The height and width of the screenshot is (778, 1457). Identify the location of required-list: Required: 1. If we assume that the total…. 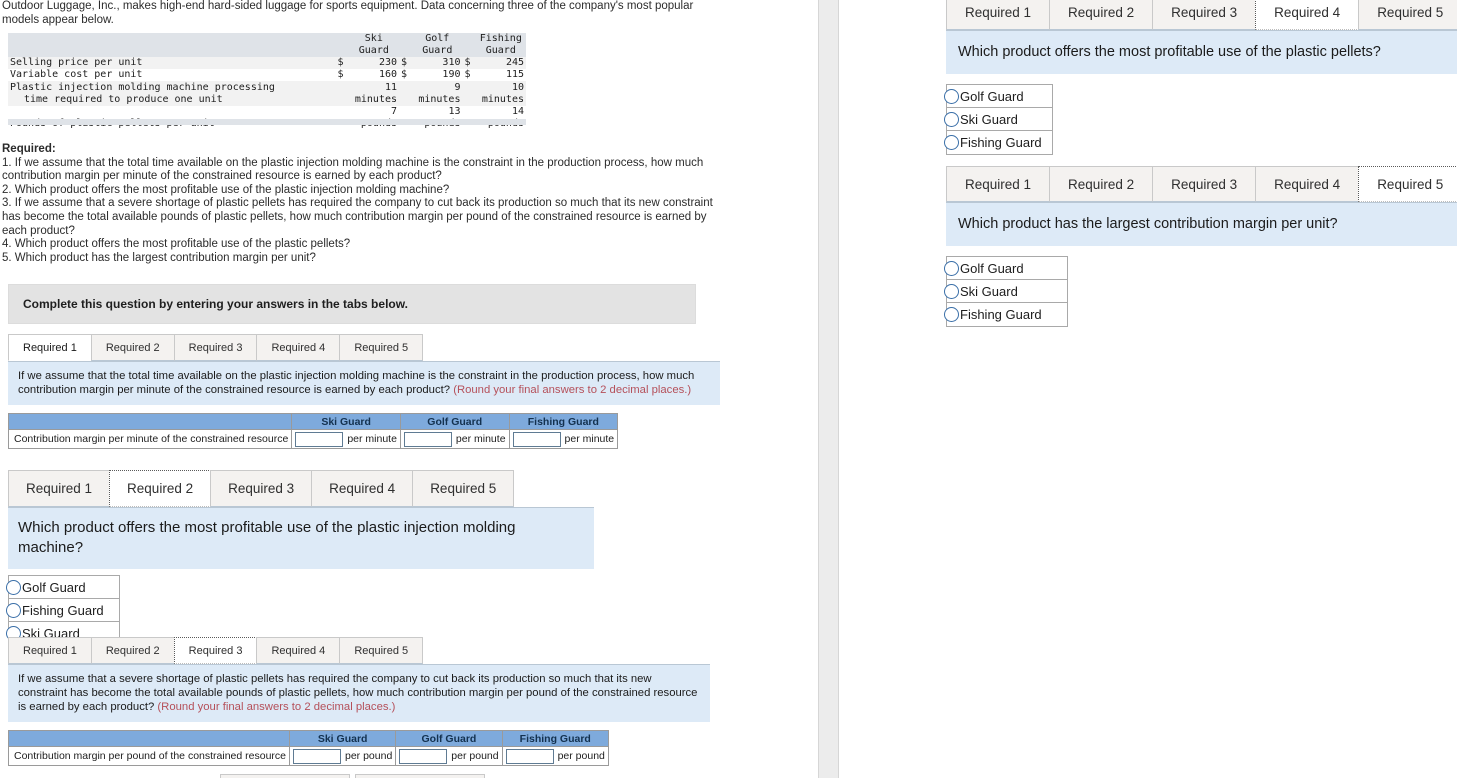
(358, 204).